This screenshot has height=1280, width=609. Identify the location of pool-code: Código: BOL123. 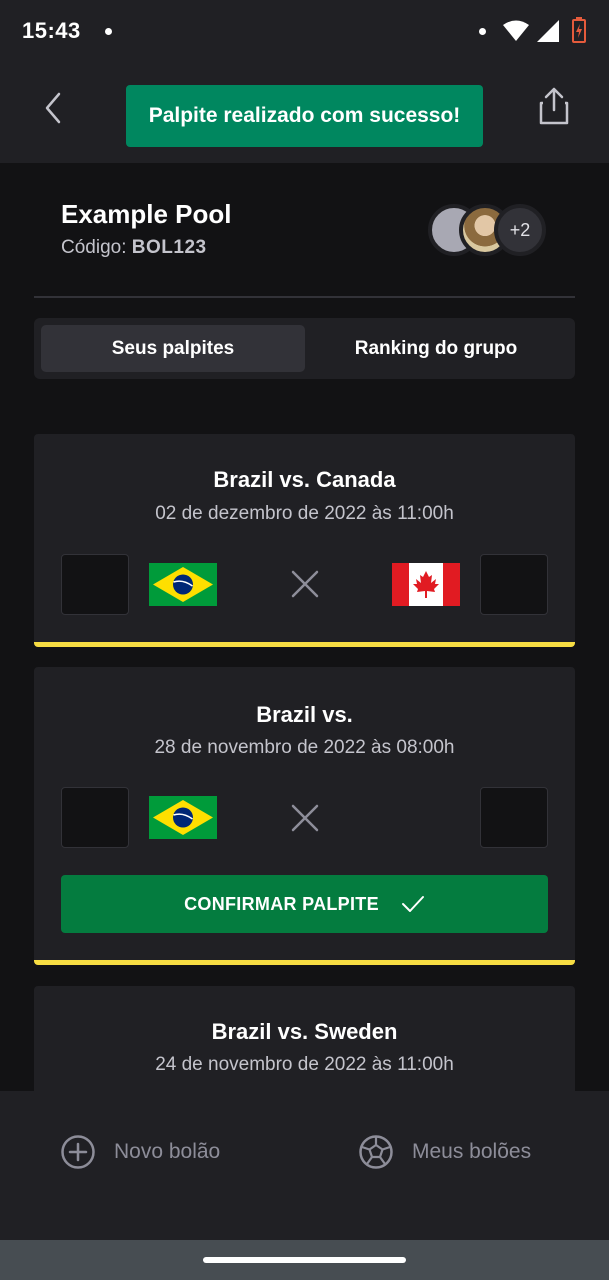
(134, 248).